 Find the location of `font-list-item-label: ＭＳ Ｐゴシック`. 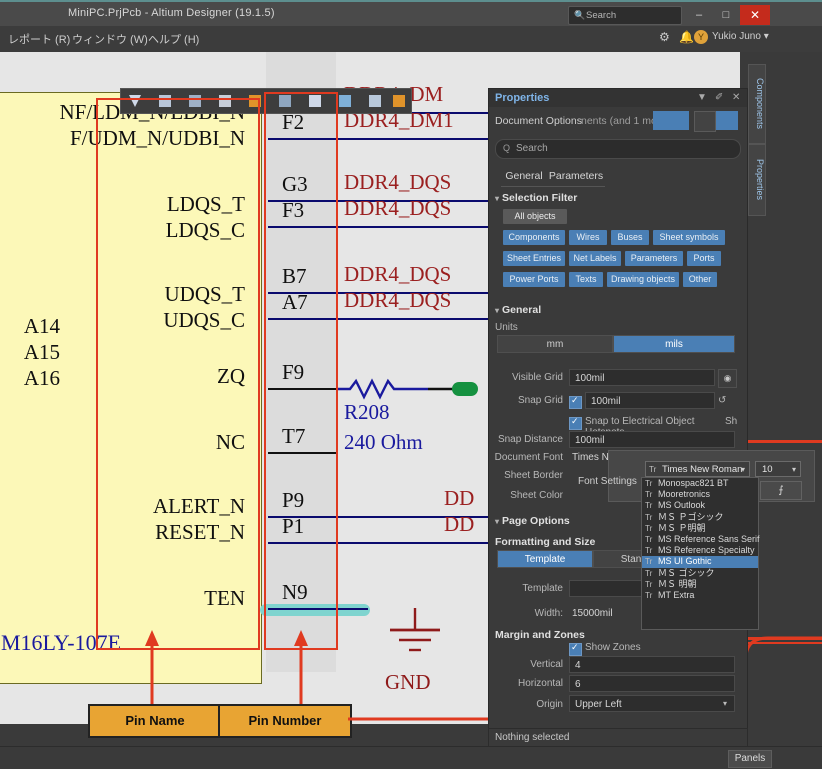

font-list-item-label: ＭＳ Ｐゴシック is located at coordinates (691, 516).